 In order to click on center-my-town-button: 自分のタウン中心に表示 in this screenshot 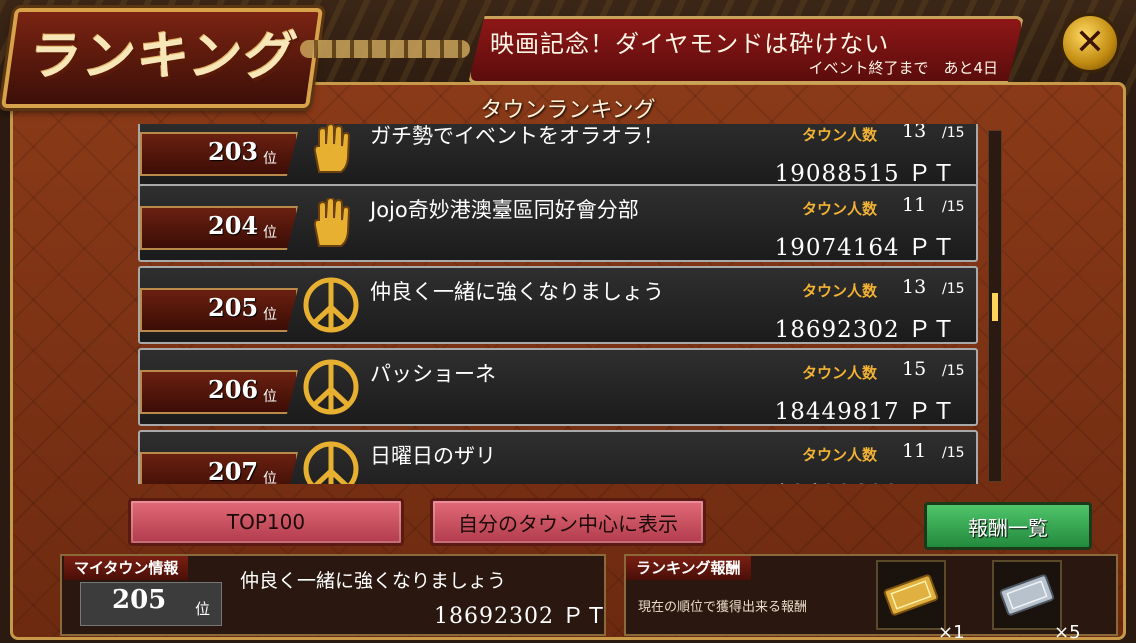, I will do `click(568, 522)`.